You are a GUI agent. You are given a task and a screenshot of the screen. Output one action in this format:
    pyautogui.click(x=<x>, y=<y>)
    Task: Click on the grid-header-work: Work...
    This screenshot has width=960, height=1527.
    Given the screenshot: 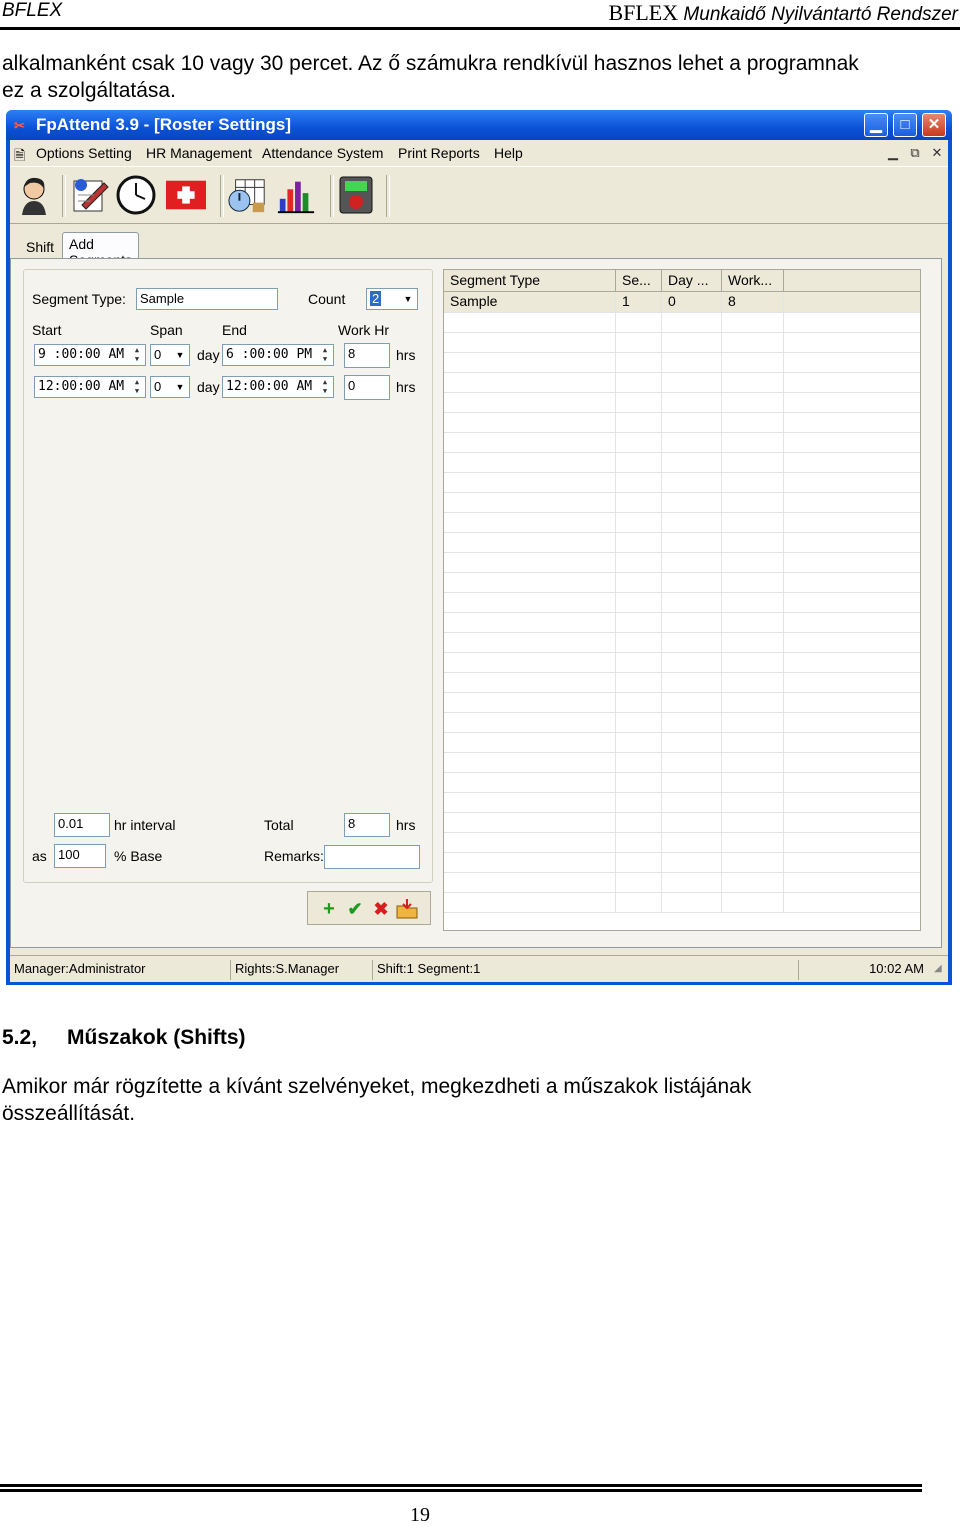 What is the action you would take?
    pyautogui.click(x=753, y=281)
    